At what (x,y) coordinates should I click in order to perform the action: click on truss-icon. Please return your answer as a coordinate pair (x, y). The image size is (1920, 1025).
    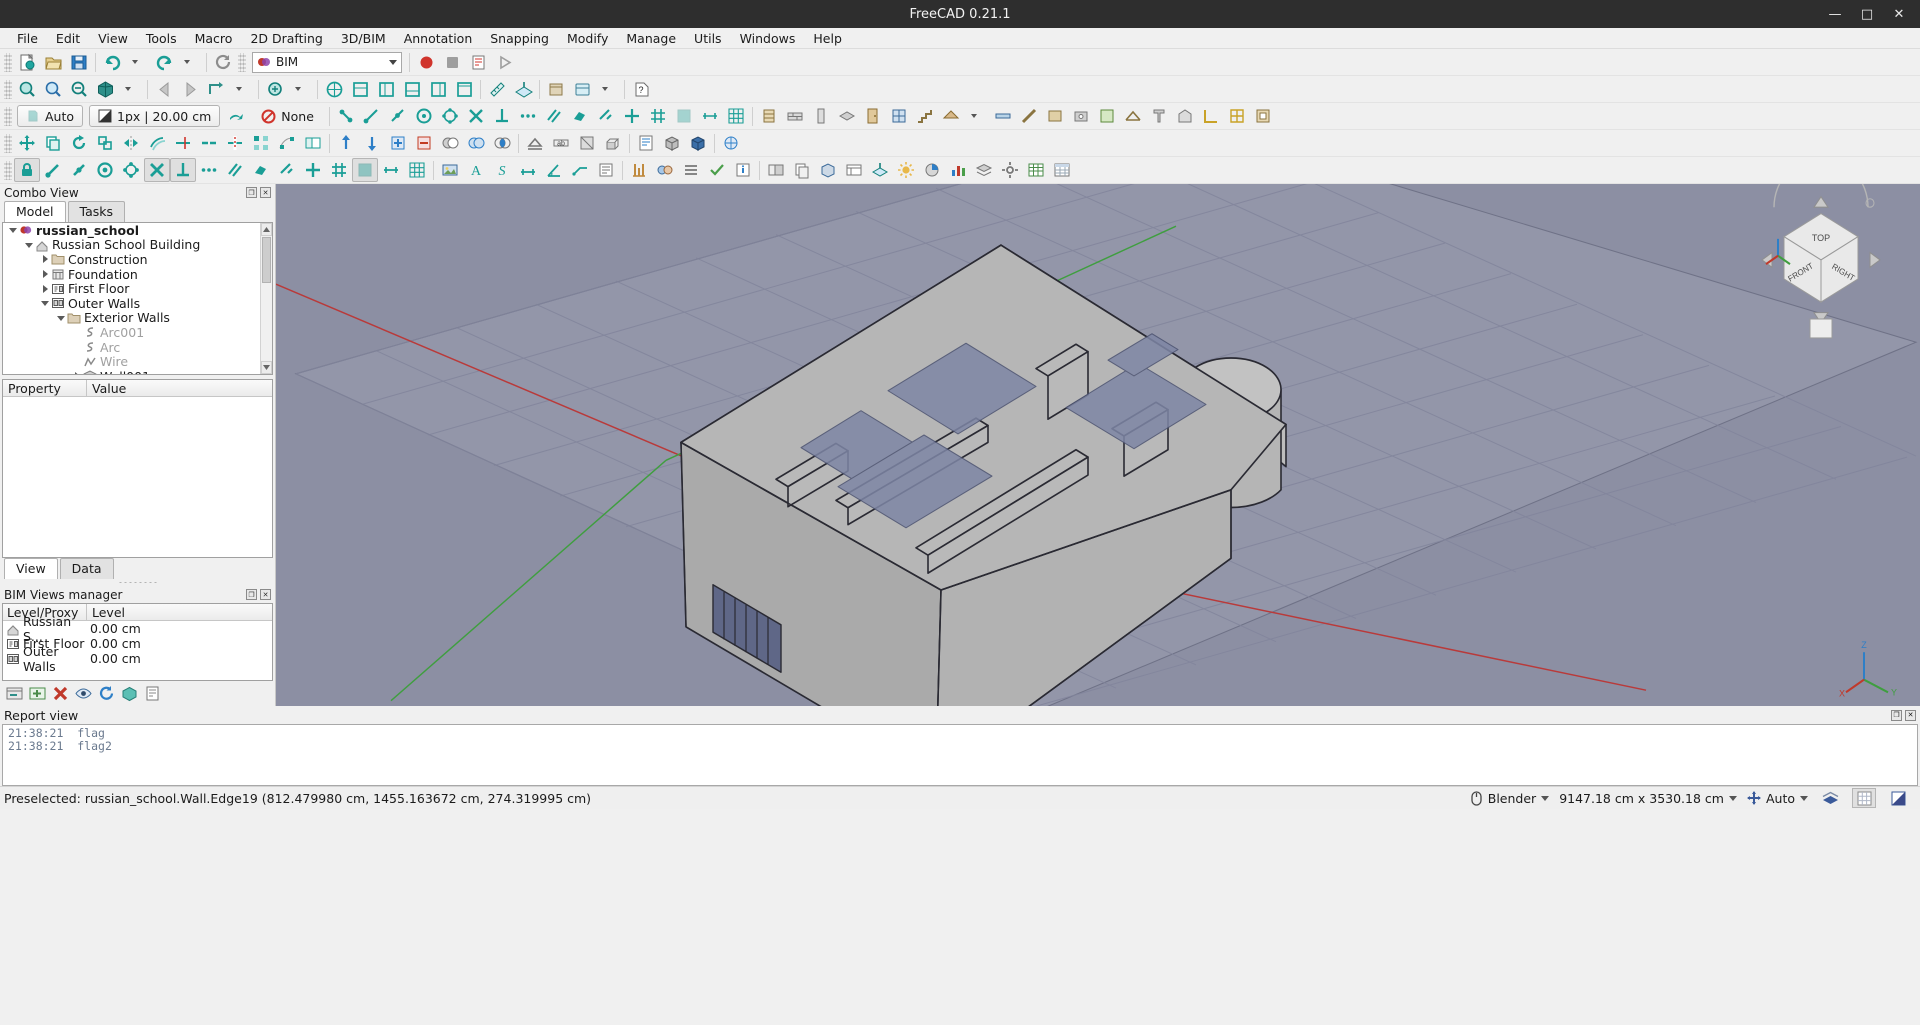
    Looking at the image, I should click on (1133, 116).